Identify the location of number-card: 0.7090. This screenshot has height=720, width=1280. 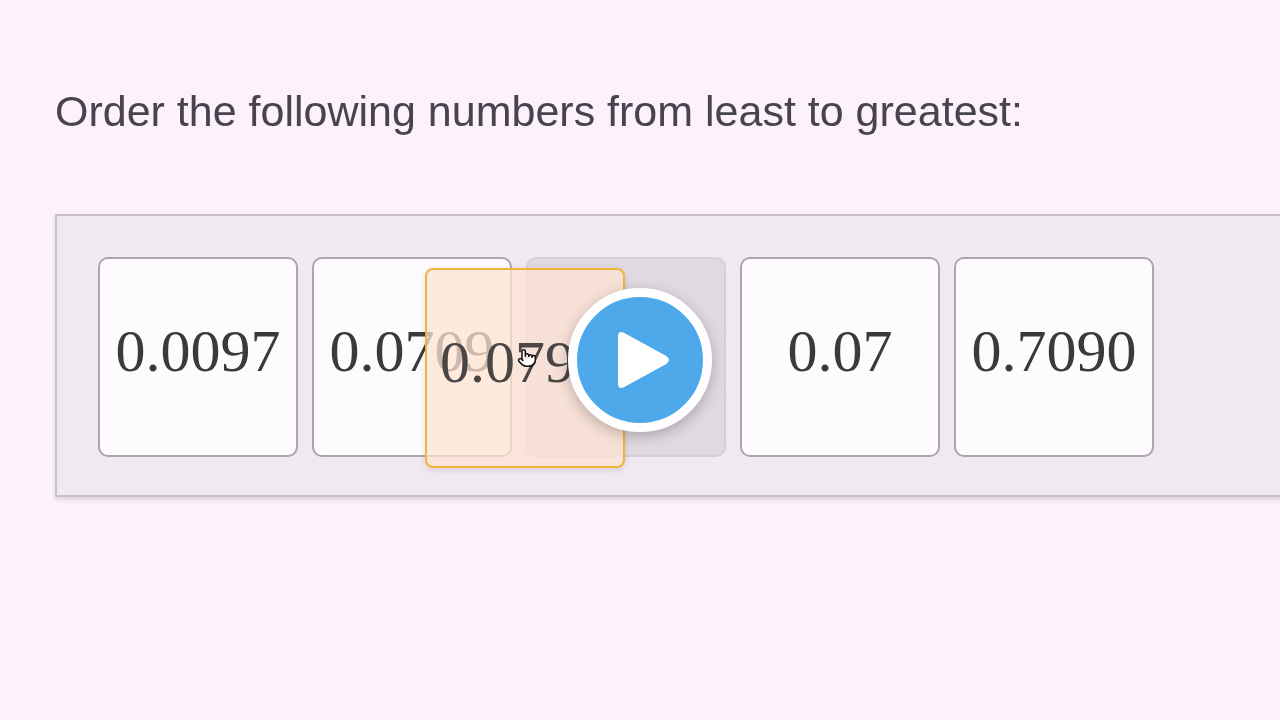
(1054, 357).